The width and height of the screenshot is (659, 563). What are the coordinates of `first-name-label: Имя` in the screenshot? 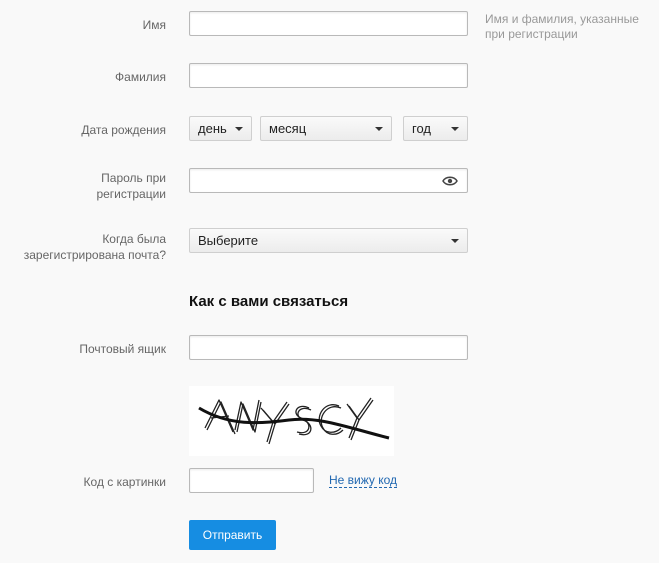 It's located at (154, 25).